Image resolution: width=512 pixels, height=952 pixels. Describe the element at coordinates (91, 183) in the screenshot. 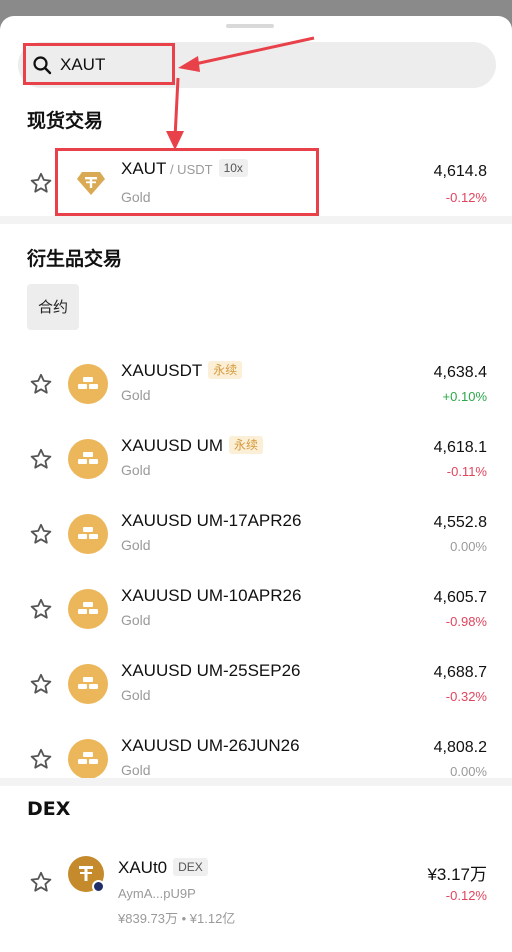

I see `tether-gold-icon` at that location.